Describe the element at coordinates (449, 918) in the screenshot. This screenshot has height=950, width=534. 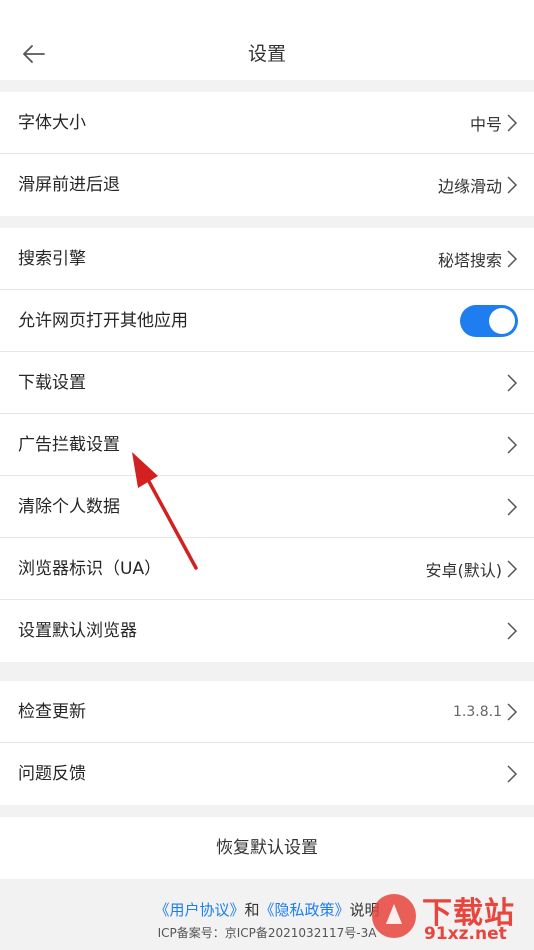
I see `watermark-logo: 下载站 91xz.net` at that location.